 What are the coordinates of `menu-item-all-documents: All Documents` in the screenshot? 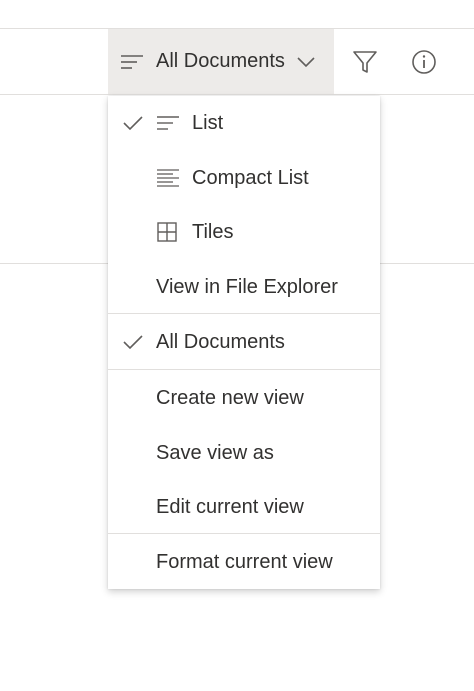 It's located at (244, 342).